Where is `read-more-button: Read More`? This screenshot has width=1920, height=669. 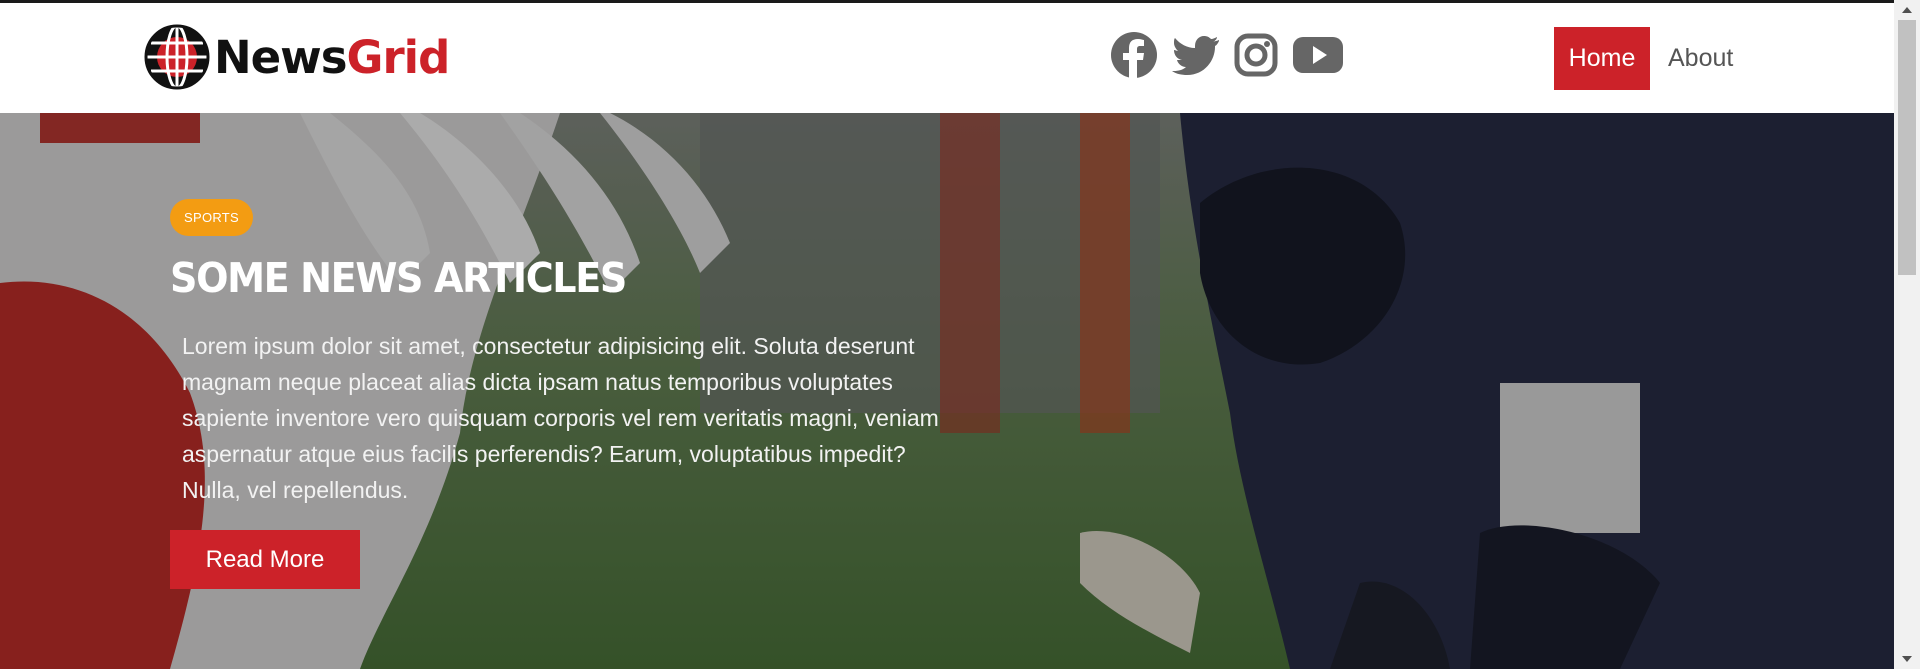 read-more-button: Read More is located at coordinates (265, 559).